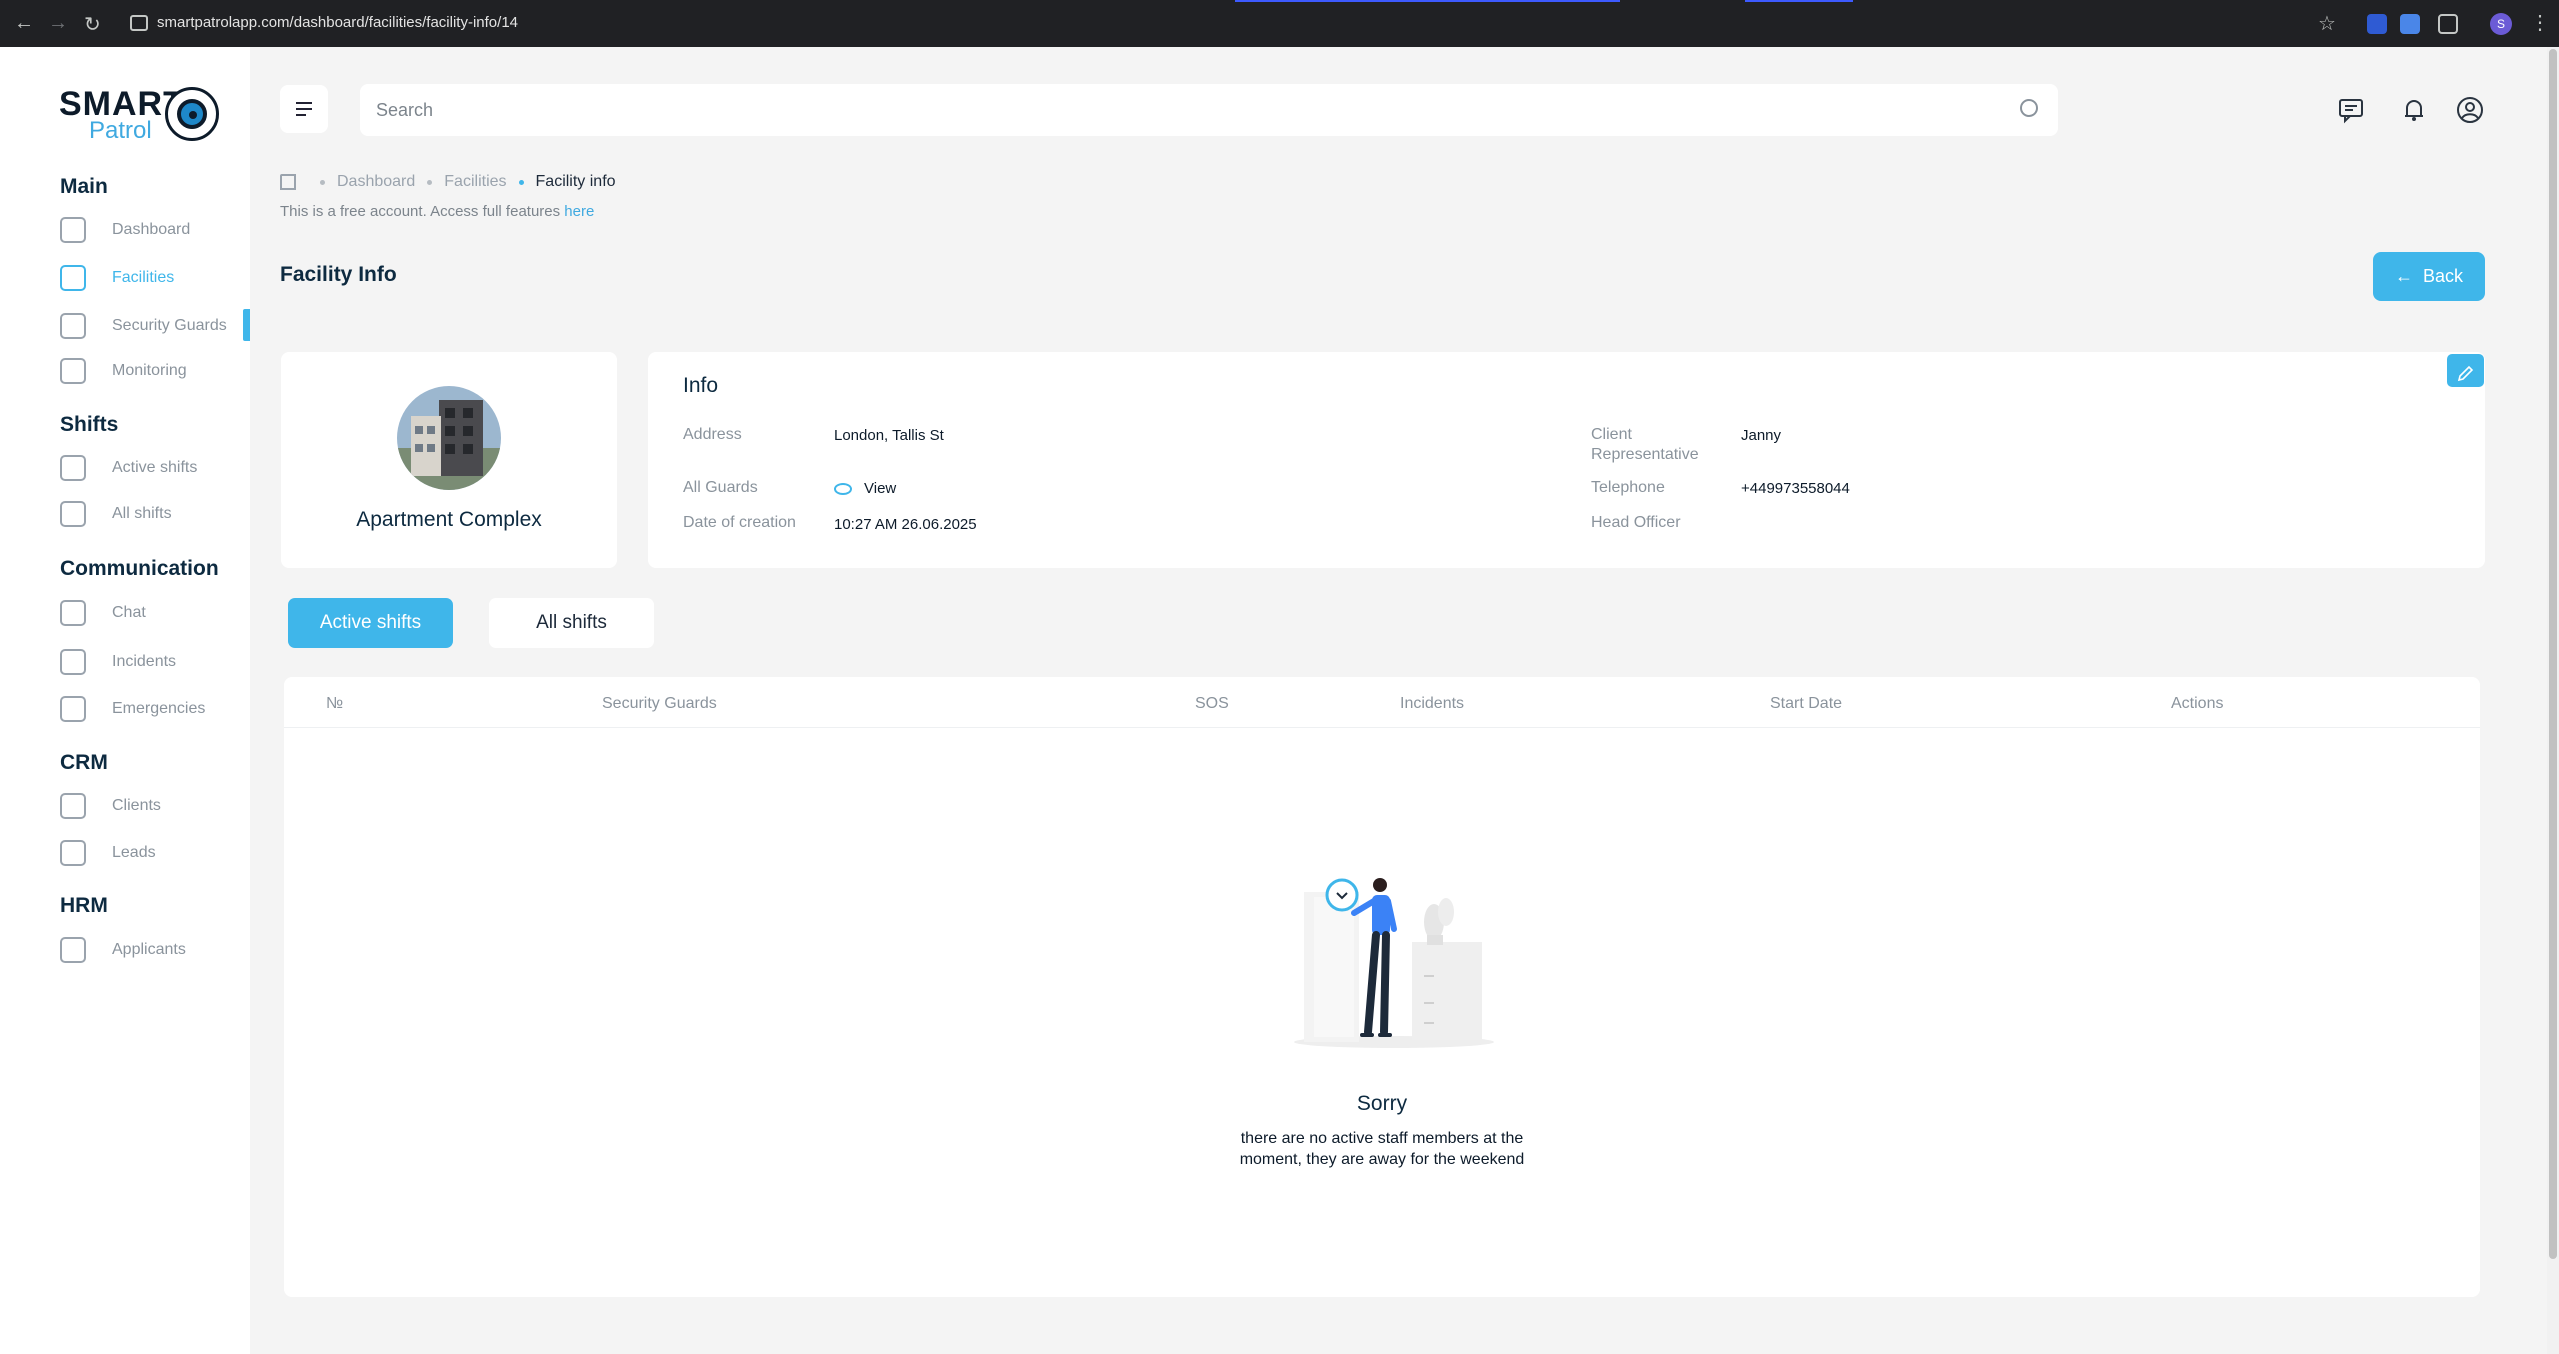 Image resolution: width=2559 pixels, height=1354 pixels. Describe the element at coordinates (73, 230) in the screenshot. I see `dashboard-icon` at that location.